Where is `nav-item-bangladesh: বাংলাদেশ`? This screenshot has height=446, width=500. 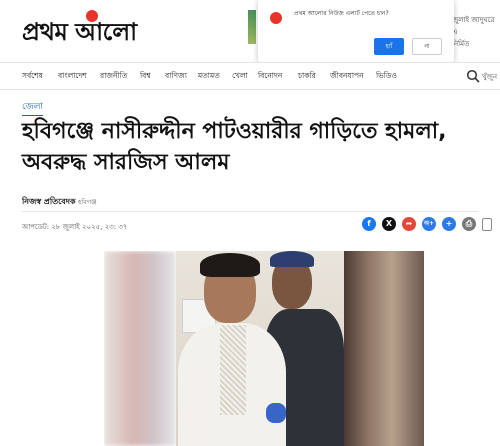
nav-item-bangladesh: বাংলাদেশ is located at coordinates (72, 77).